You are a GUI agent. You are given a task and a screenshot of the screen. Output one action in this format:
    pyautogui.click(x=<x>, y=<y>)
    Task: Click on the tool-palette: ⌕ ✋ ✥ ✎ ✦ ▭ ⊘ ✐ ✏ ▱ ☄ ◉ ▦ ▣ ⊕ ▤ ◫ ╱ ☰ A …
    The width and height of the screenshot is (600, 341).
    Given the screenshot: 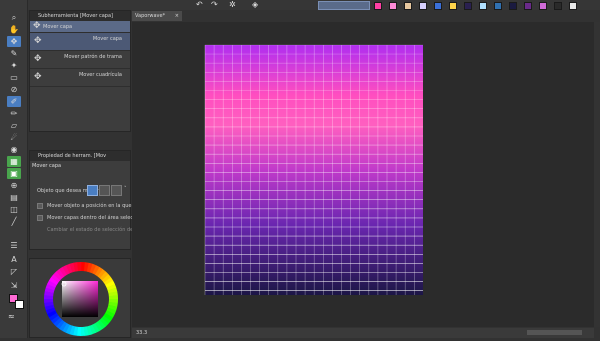 What is the action you would take?
    pyautogui.click(x=14, y=169)
    